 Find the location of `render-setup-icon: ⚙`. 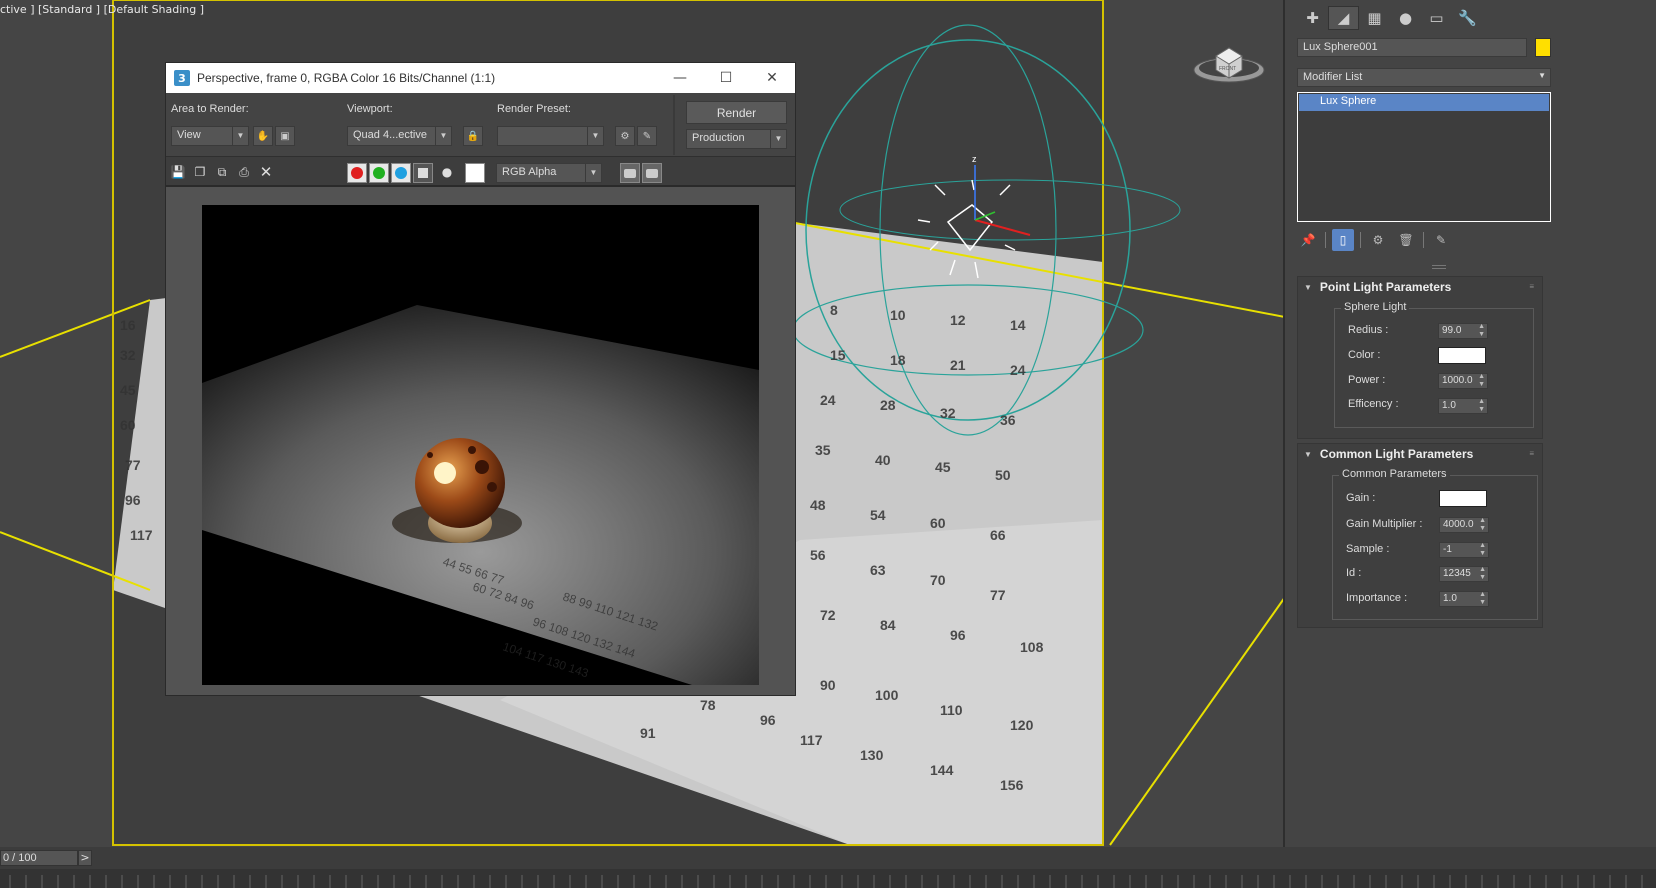

render-setup-icon: ⚙ is located at coordinates (625, 136).